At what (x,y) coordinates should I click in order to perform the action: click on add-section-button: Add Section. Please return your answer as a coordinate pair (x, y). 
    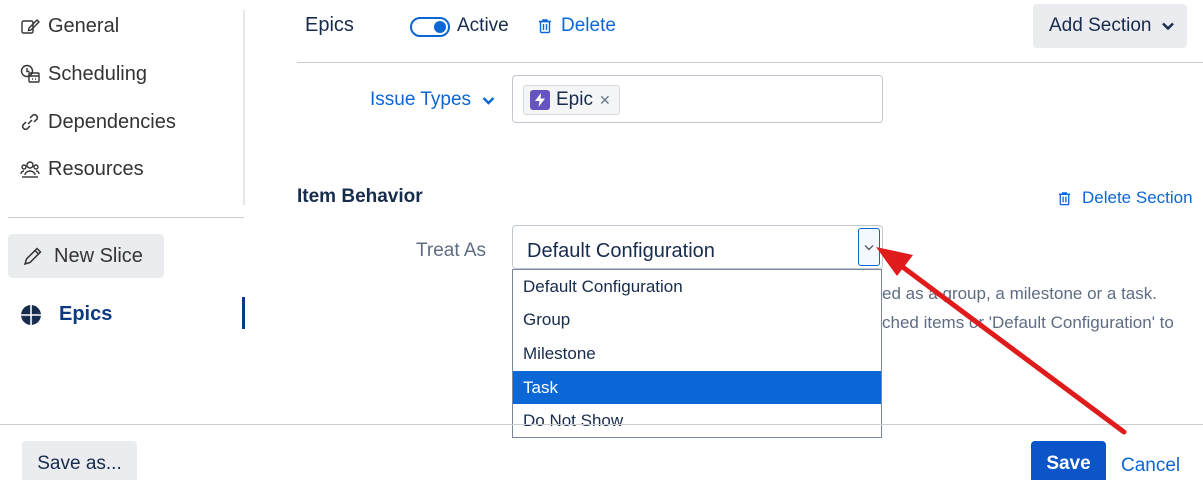
    Looking at the image, I should click on (1110, 26).